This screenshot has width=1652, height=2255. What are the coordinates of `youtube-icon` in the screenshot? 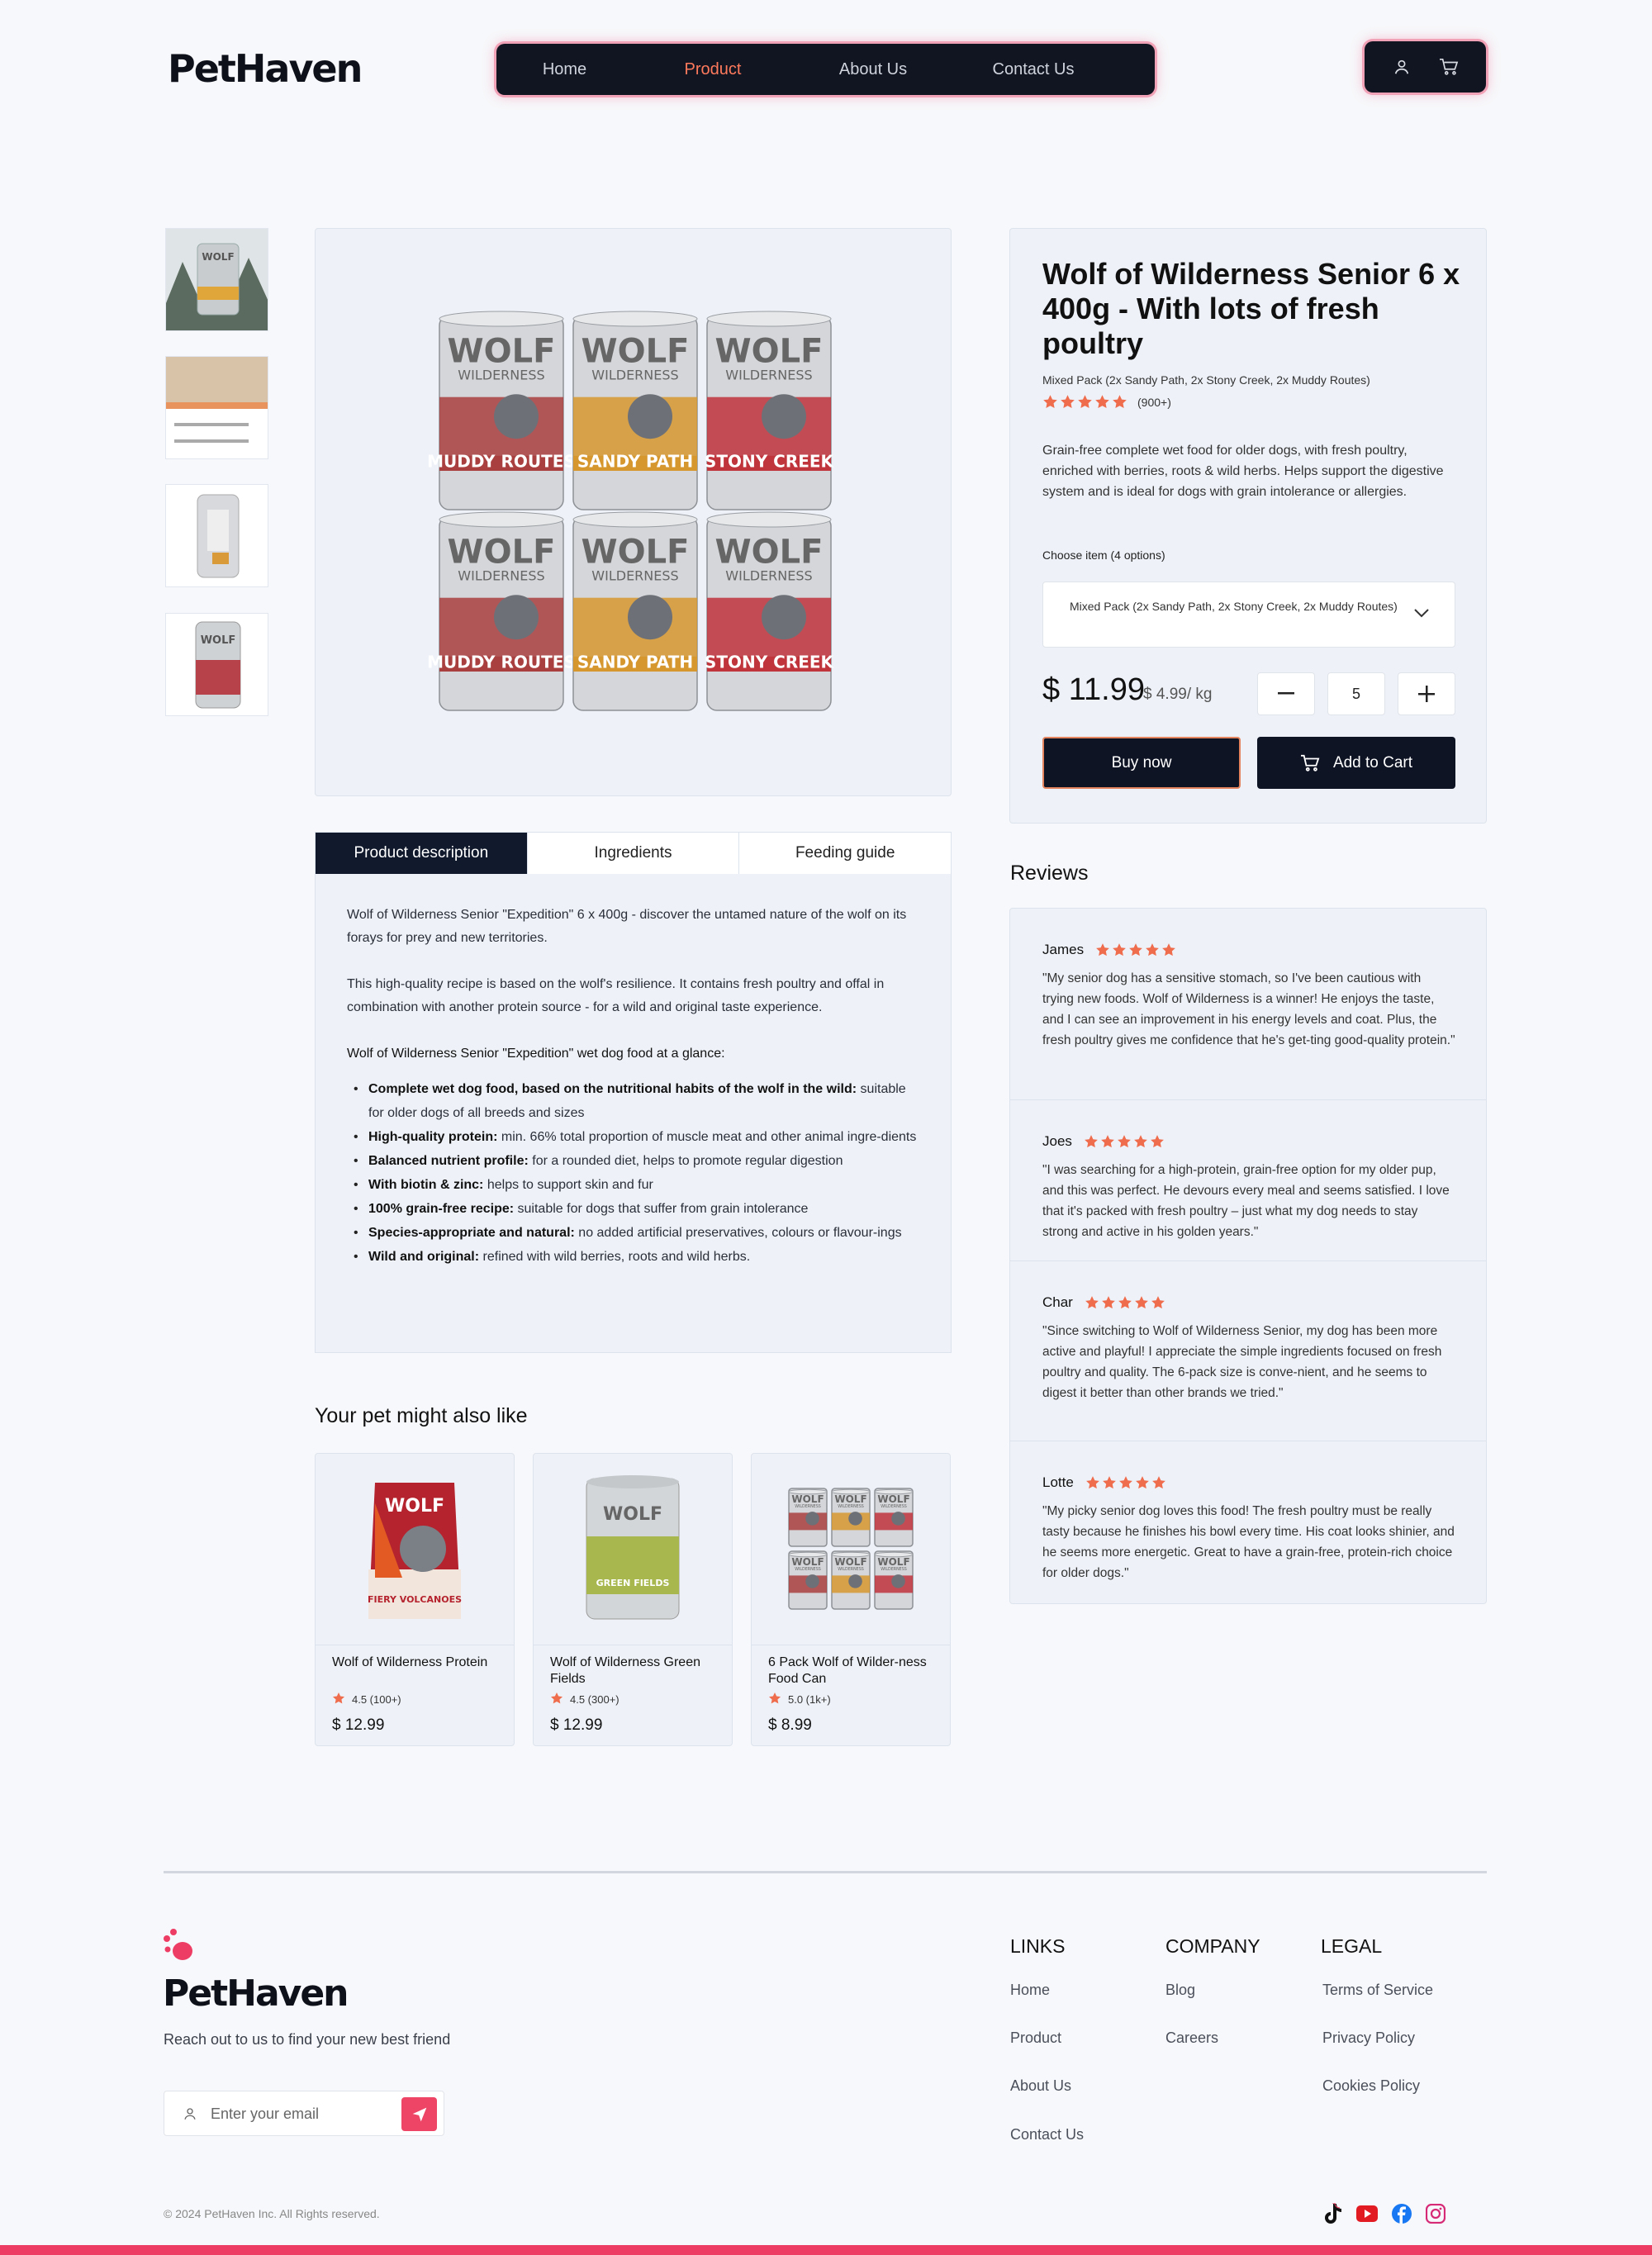 It's located at (1367, 2215).